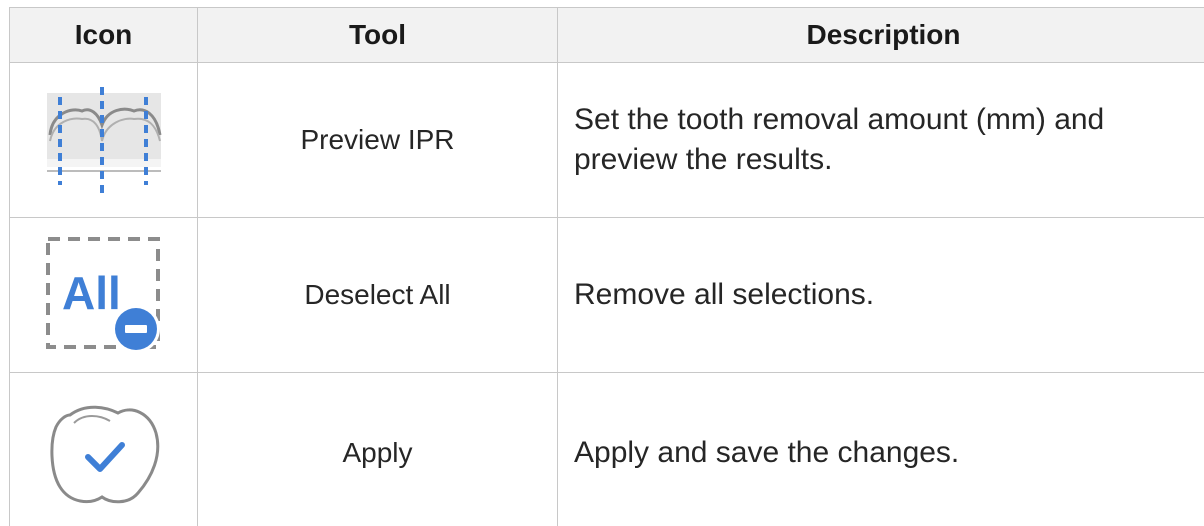  I want to click on table-header-row: Icon Tool Description, so click(606, 35).